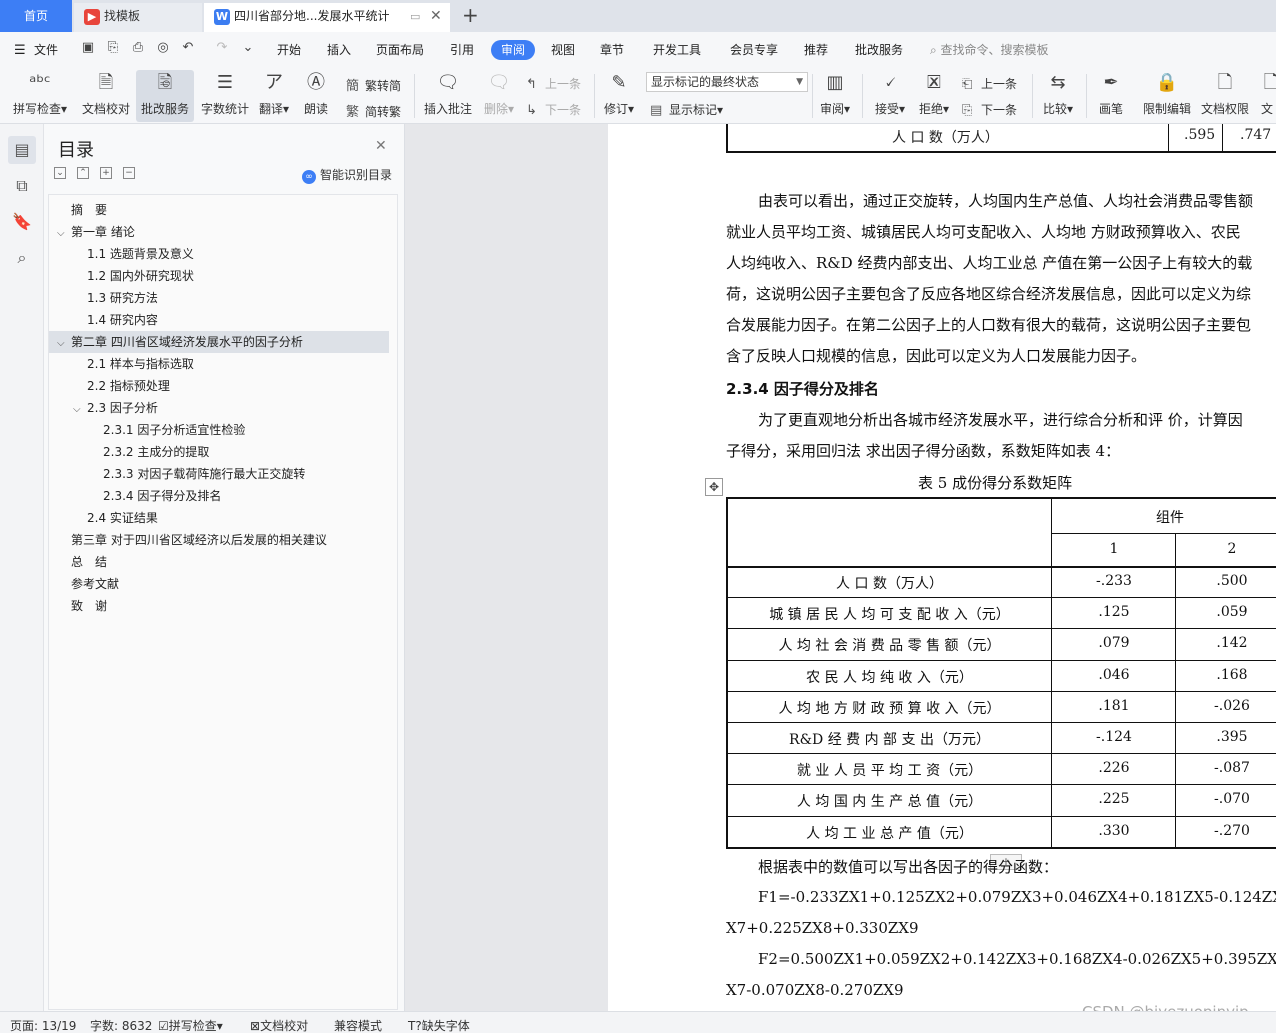 The width and height of the screenshot is (1276, 1033). Describe the element at coordinates (436, 16) in the screenshot. I see `close-tab-icon: ✕` at that location.